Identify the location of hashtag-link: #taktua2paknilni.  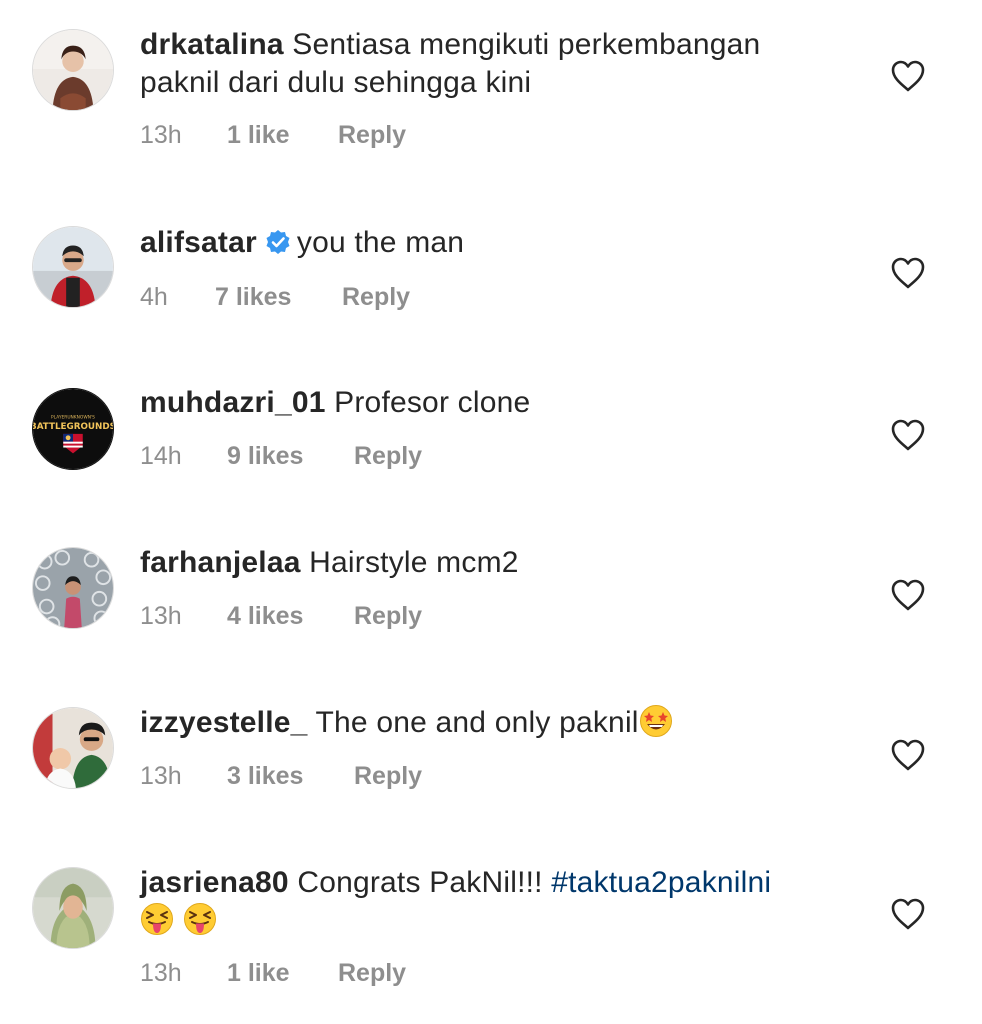
(661, 882).